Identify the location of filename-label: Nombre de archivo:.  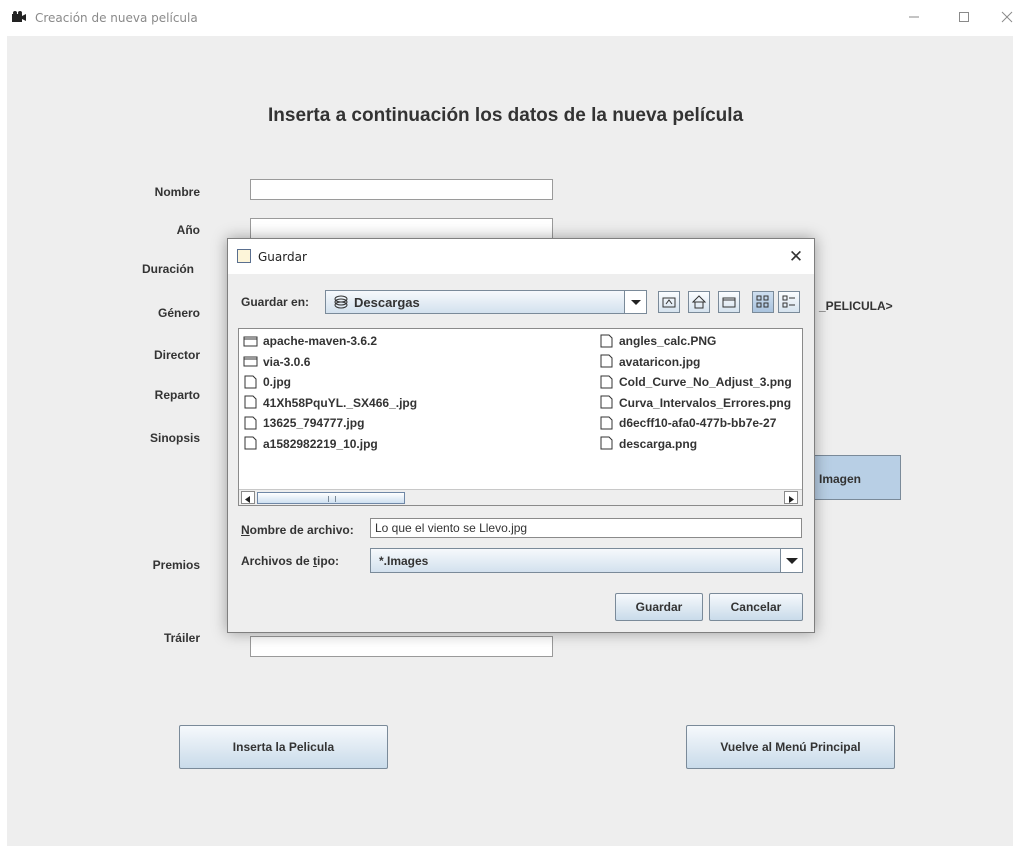
(297, 530).